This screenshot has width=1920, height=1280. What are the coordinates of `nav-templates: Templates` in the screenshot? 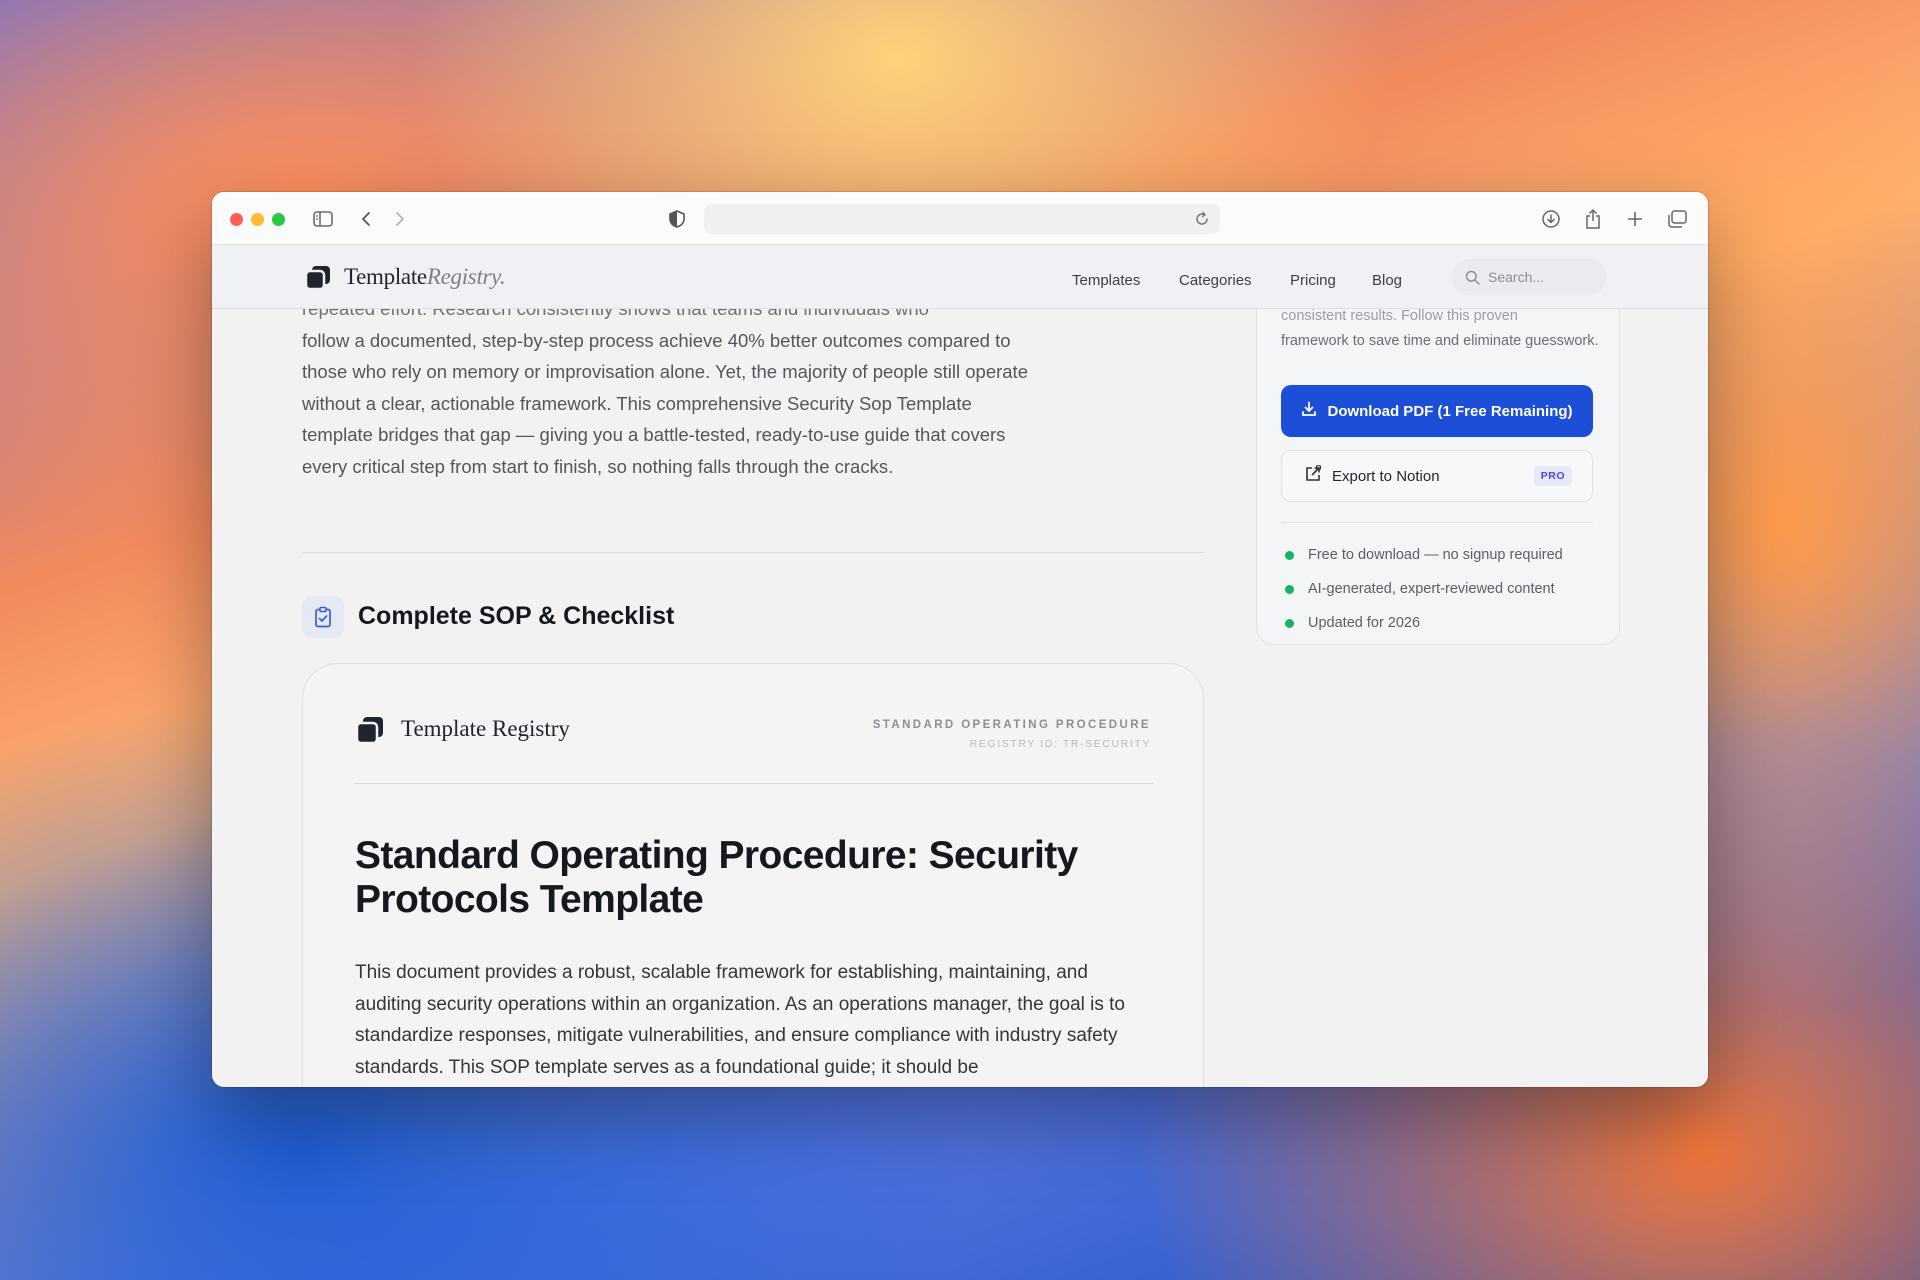 It's located at (1106, 280).